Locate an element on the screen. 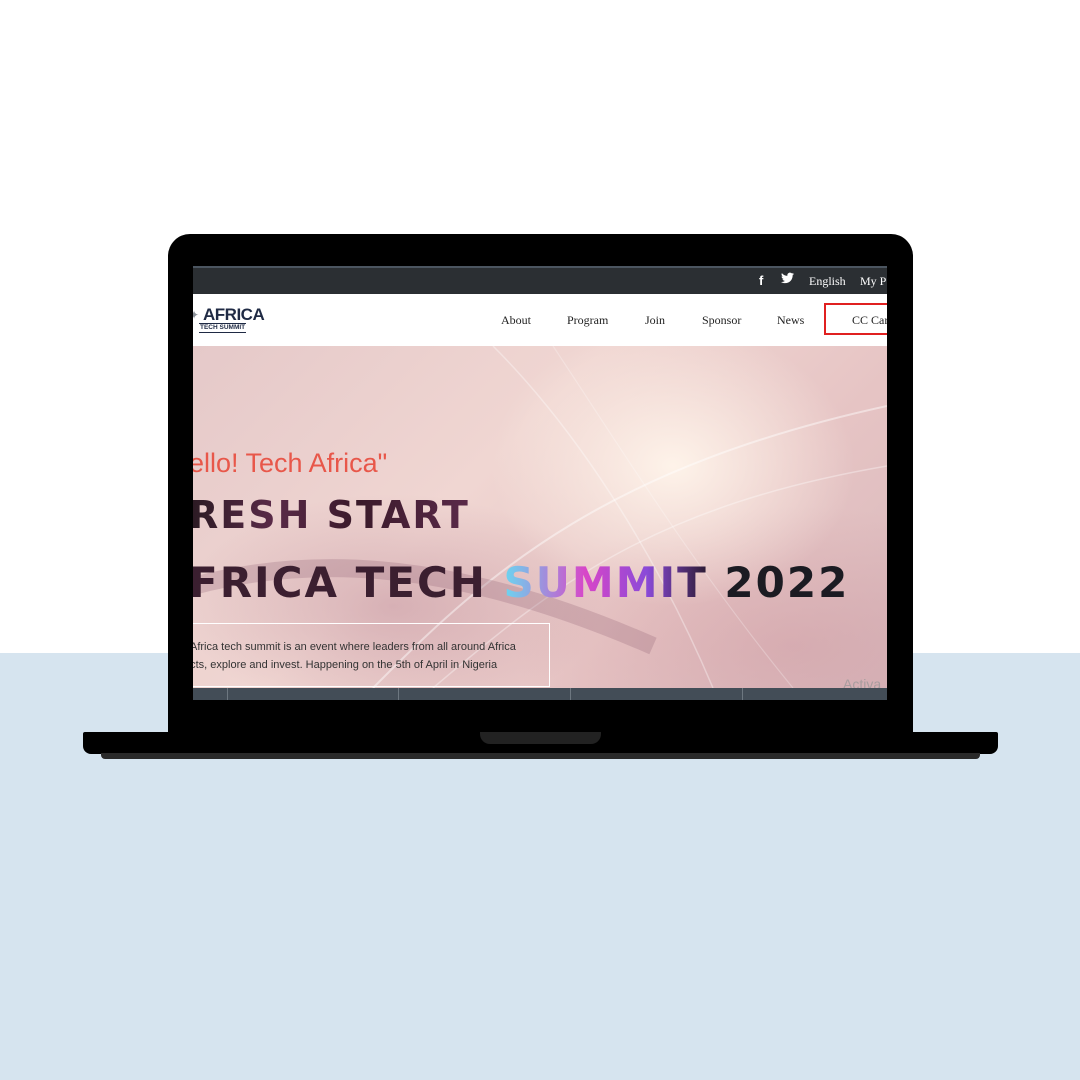 The width and height of the screenshot is (1080, 1080). my-profile-link: My P is located at coordinates (873, 281).